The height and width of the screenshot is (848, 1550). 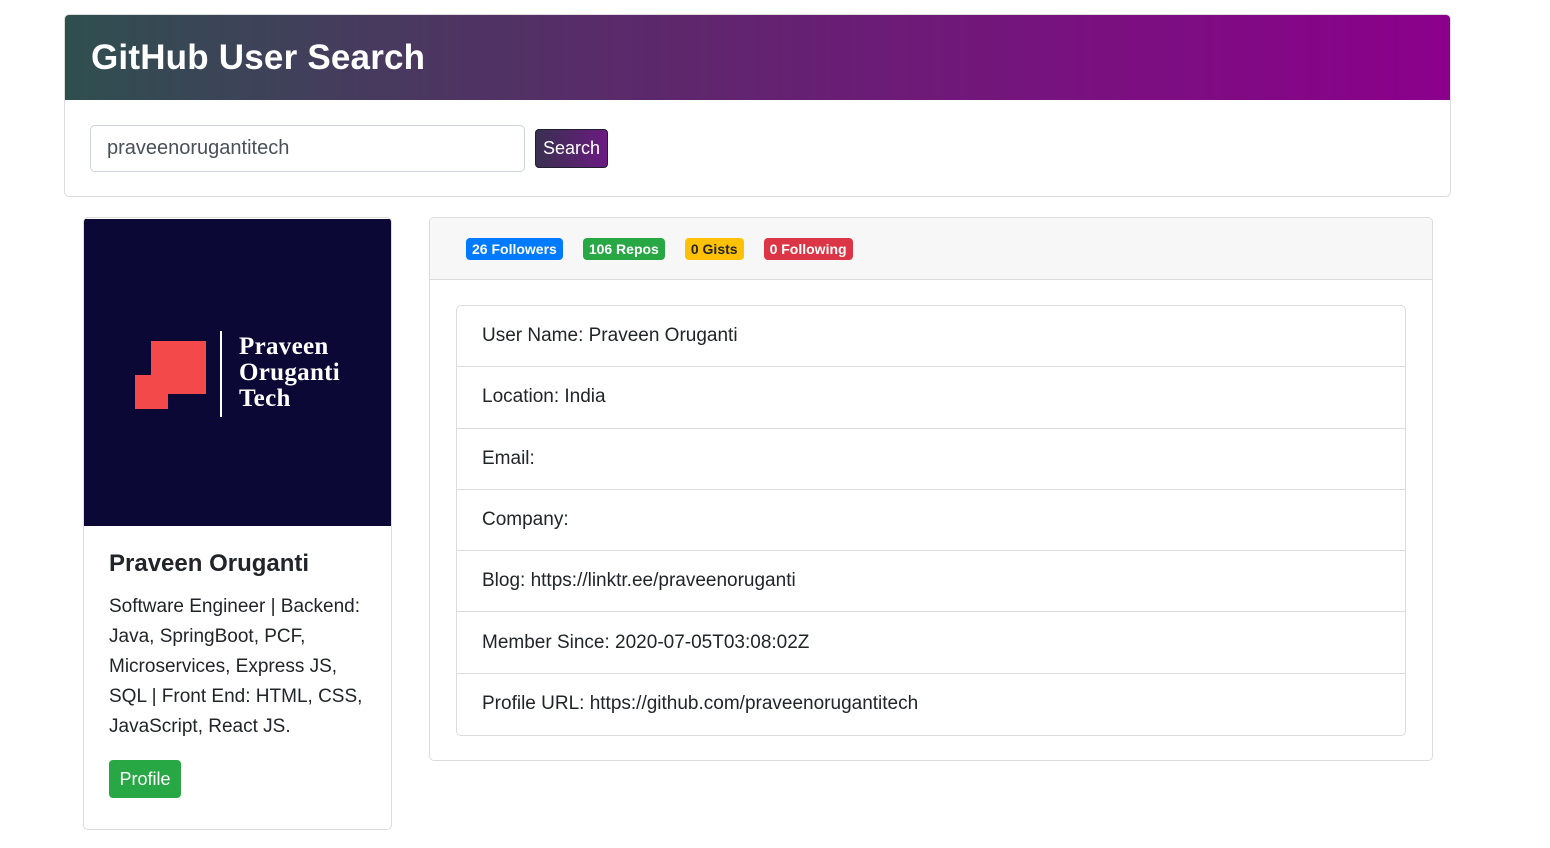 What do you see at coordinates (145, 779) in the screenshot?
I see `profile-button: Profile` at bounding box center [145, 779].